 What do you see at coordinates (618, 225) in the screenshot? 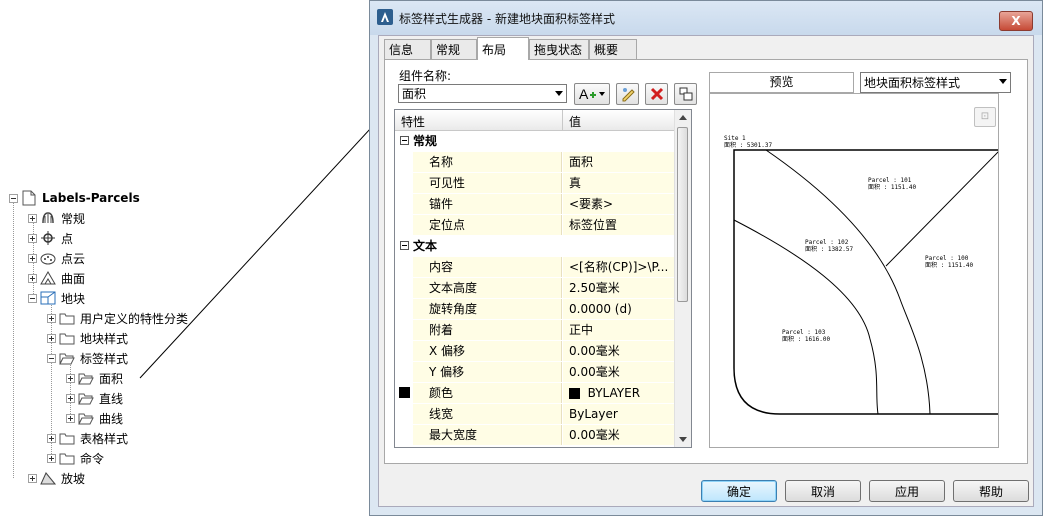
I see `property-value: 标签位置` at bounding box center [618, 225].